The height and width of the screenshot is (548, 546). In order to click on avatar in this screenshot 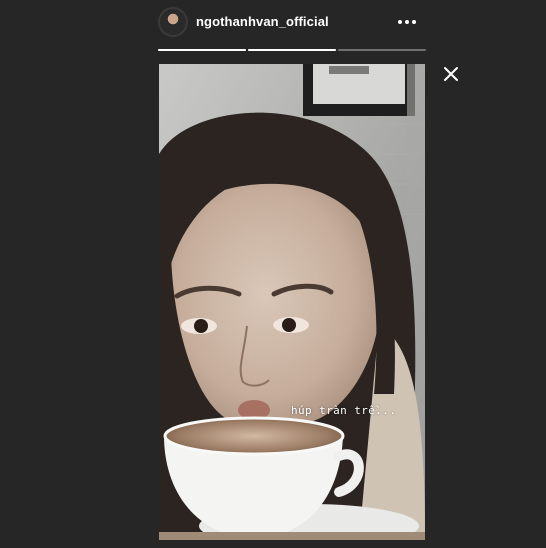, I will do `click(173, 22)`.